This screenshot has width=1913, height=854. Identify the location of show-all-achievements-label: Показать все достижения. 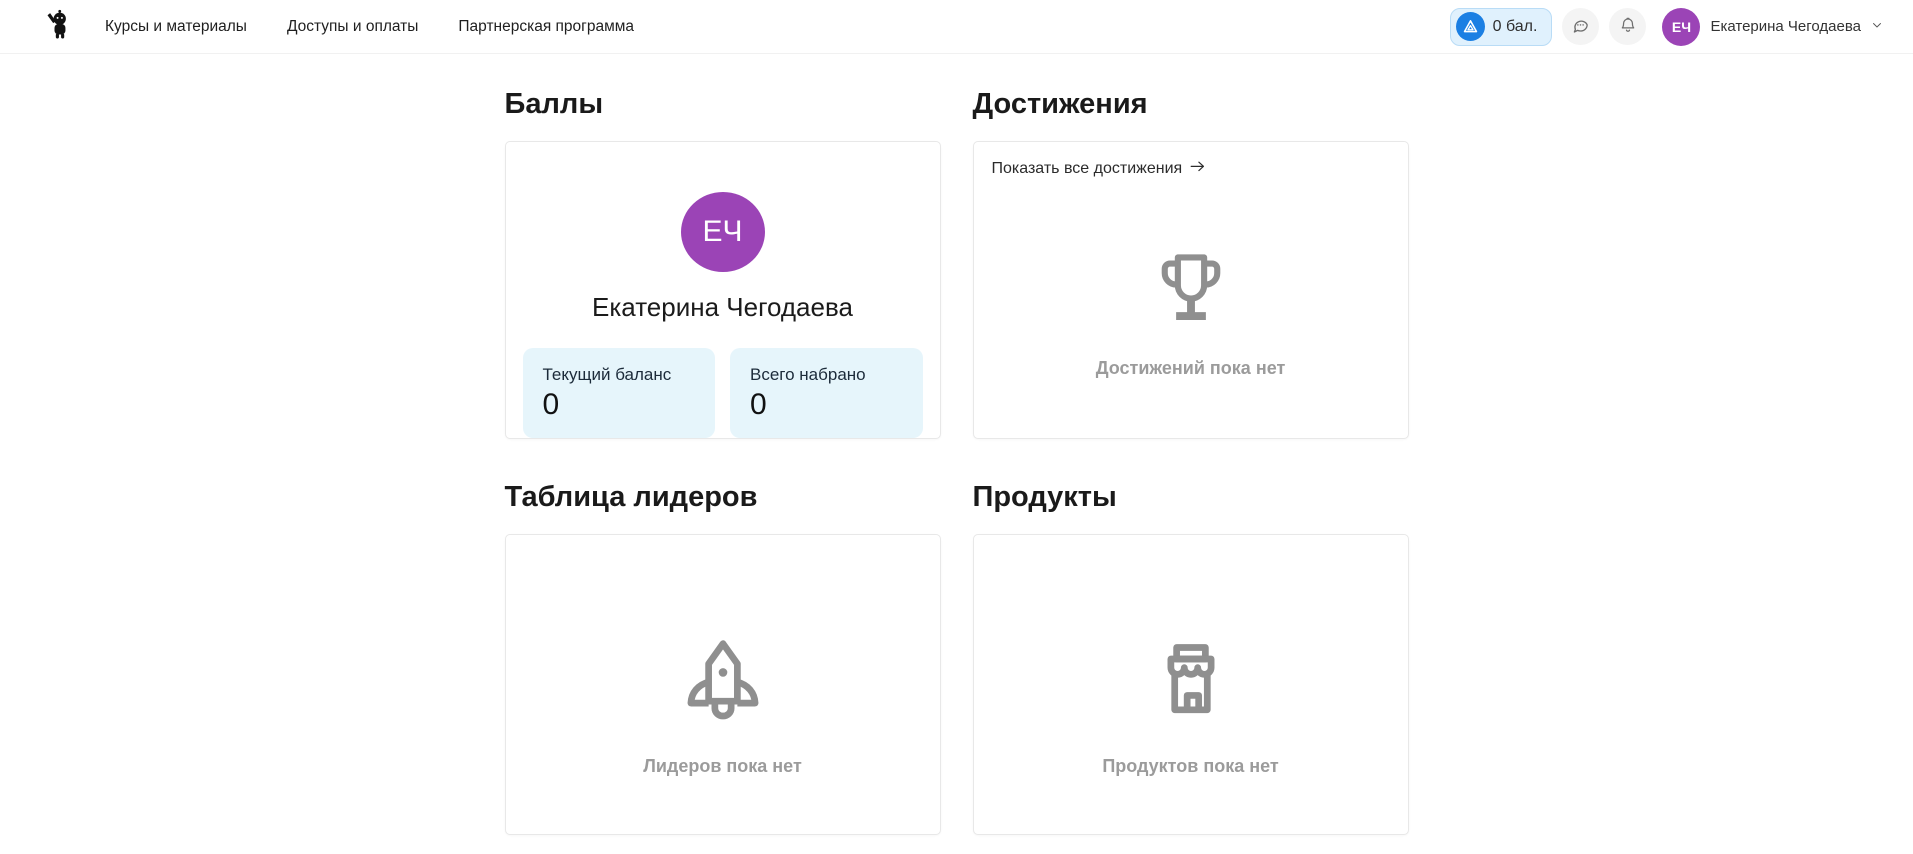
(1087, 168).